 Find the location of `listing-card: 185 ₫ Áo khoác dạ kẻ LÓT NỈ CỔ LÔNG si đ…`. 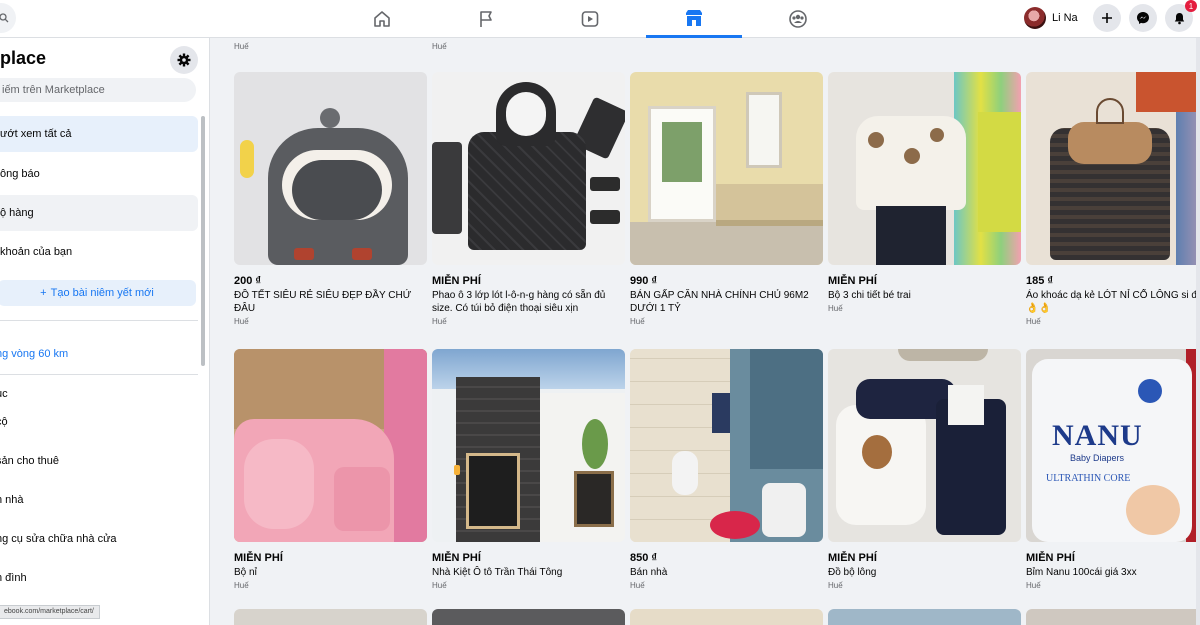

listing-card: 185 ₫ Áo khoác dạ kẻ LÓT NỈ CỔ LÔNG si đ… is located at coordinates (1113, 199).